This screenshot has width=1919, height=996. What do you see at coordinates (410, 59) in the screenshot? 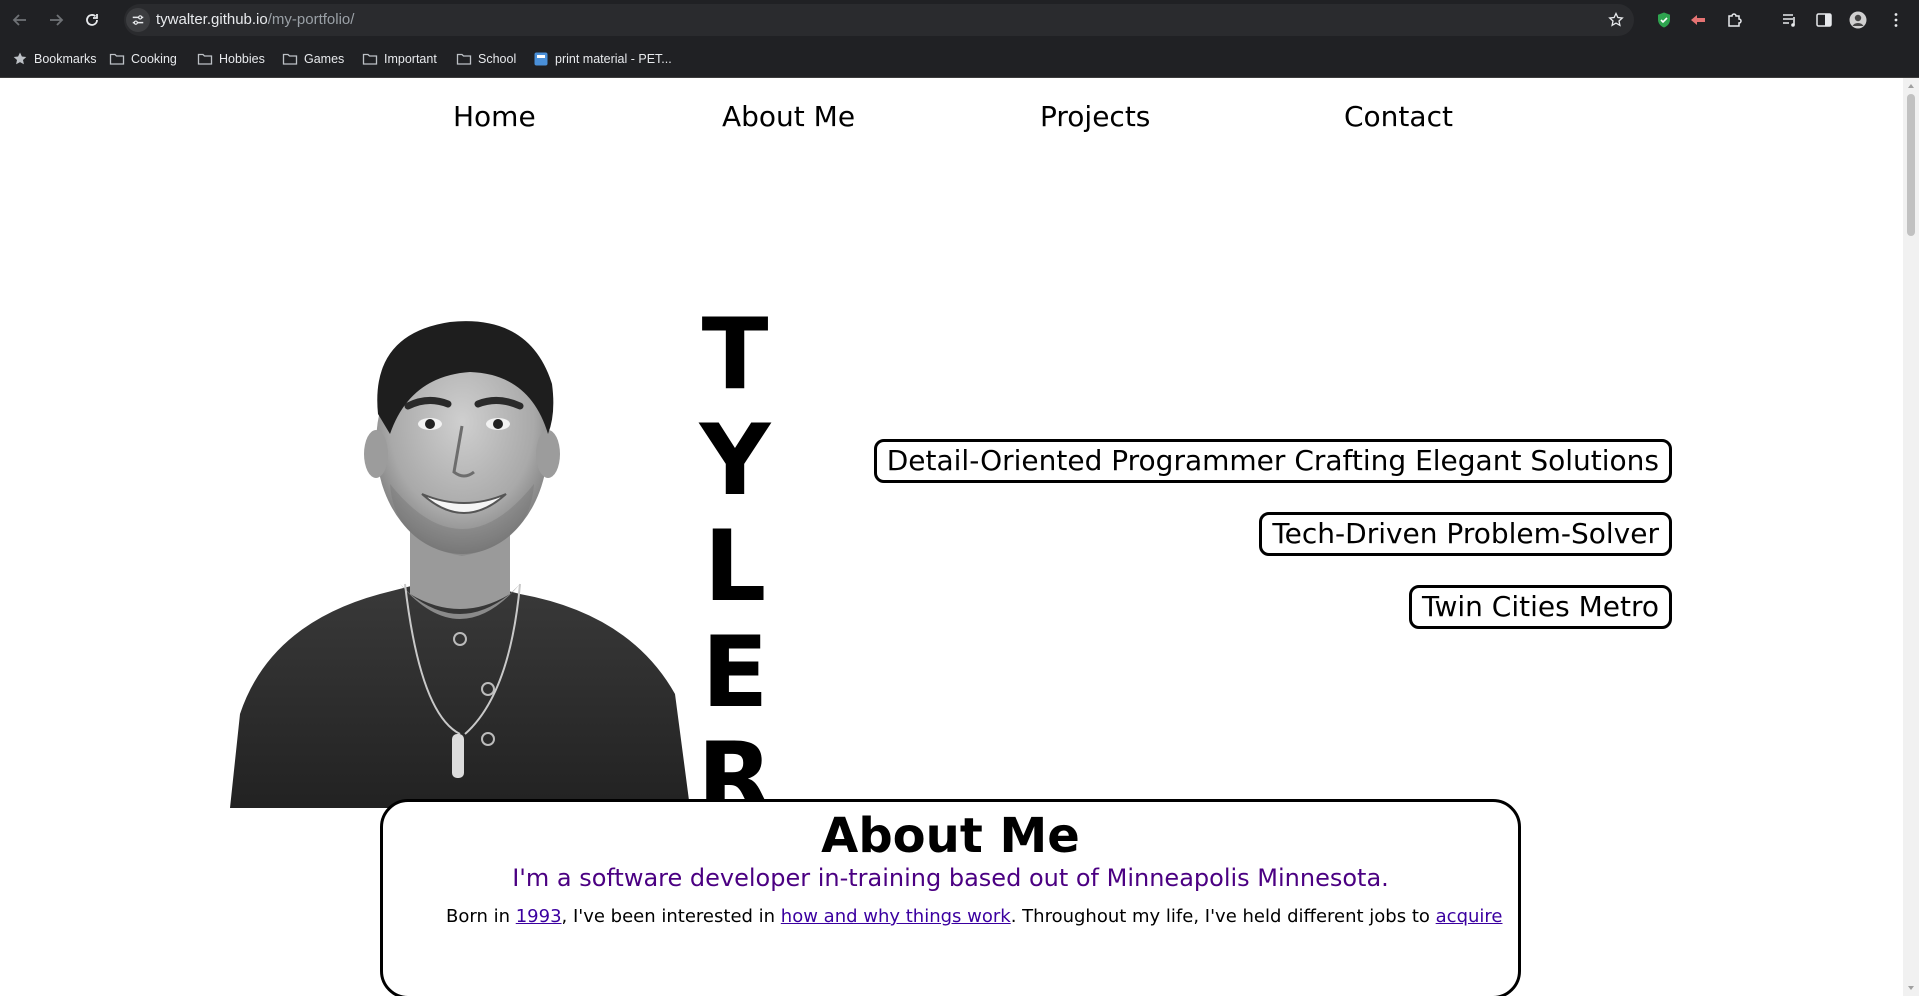
I see `bookmark-label: Important` at bounding box center [410, 59].